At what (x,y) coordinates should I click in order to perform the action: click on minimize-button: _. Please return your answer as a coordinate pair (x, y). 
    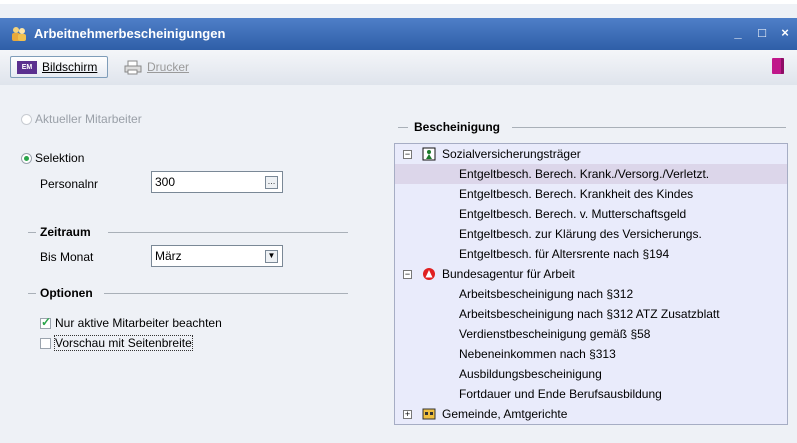
    Looking at the image, I should click on (738, 33).